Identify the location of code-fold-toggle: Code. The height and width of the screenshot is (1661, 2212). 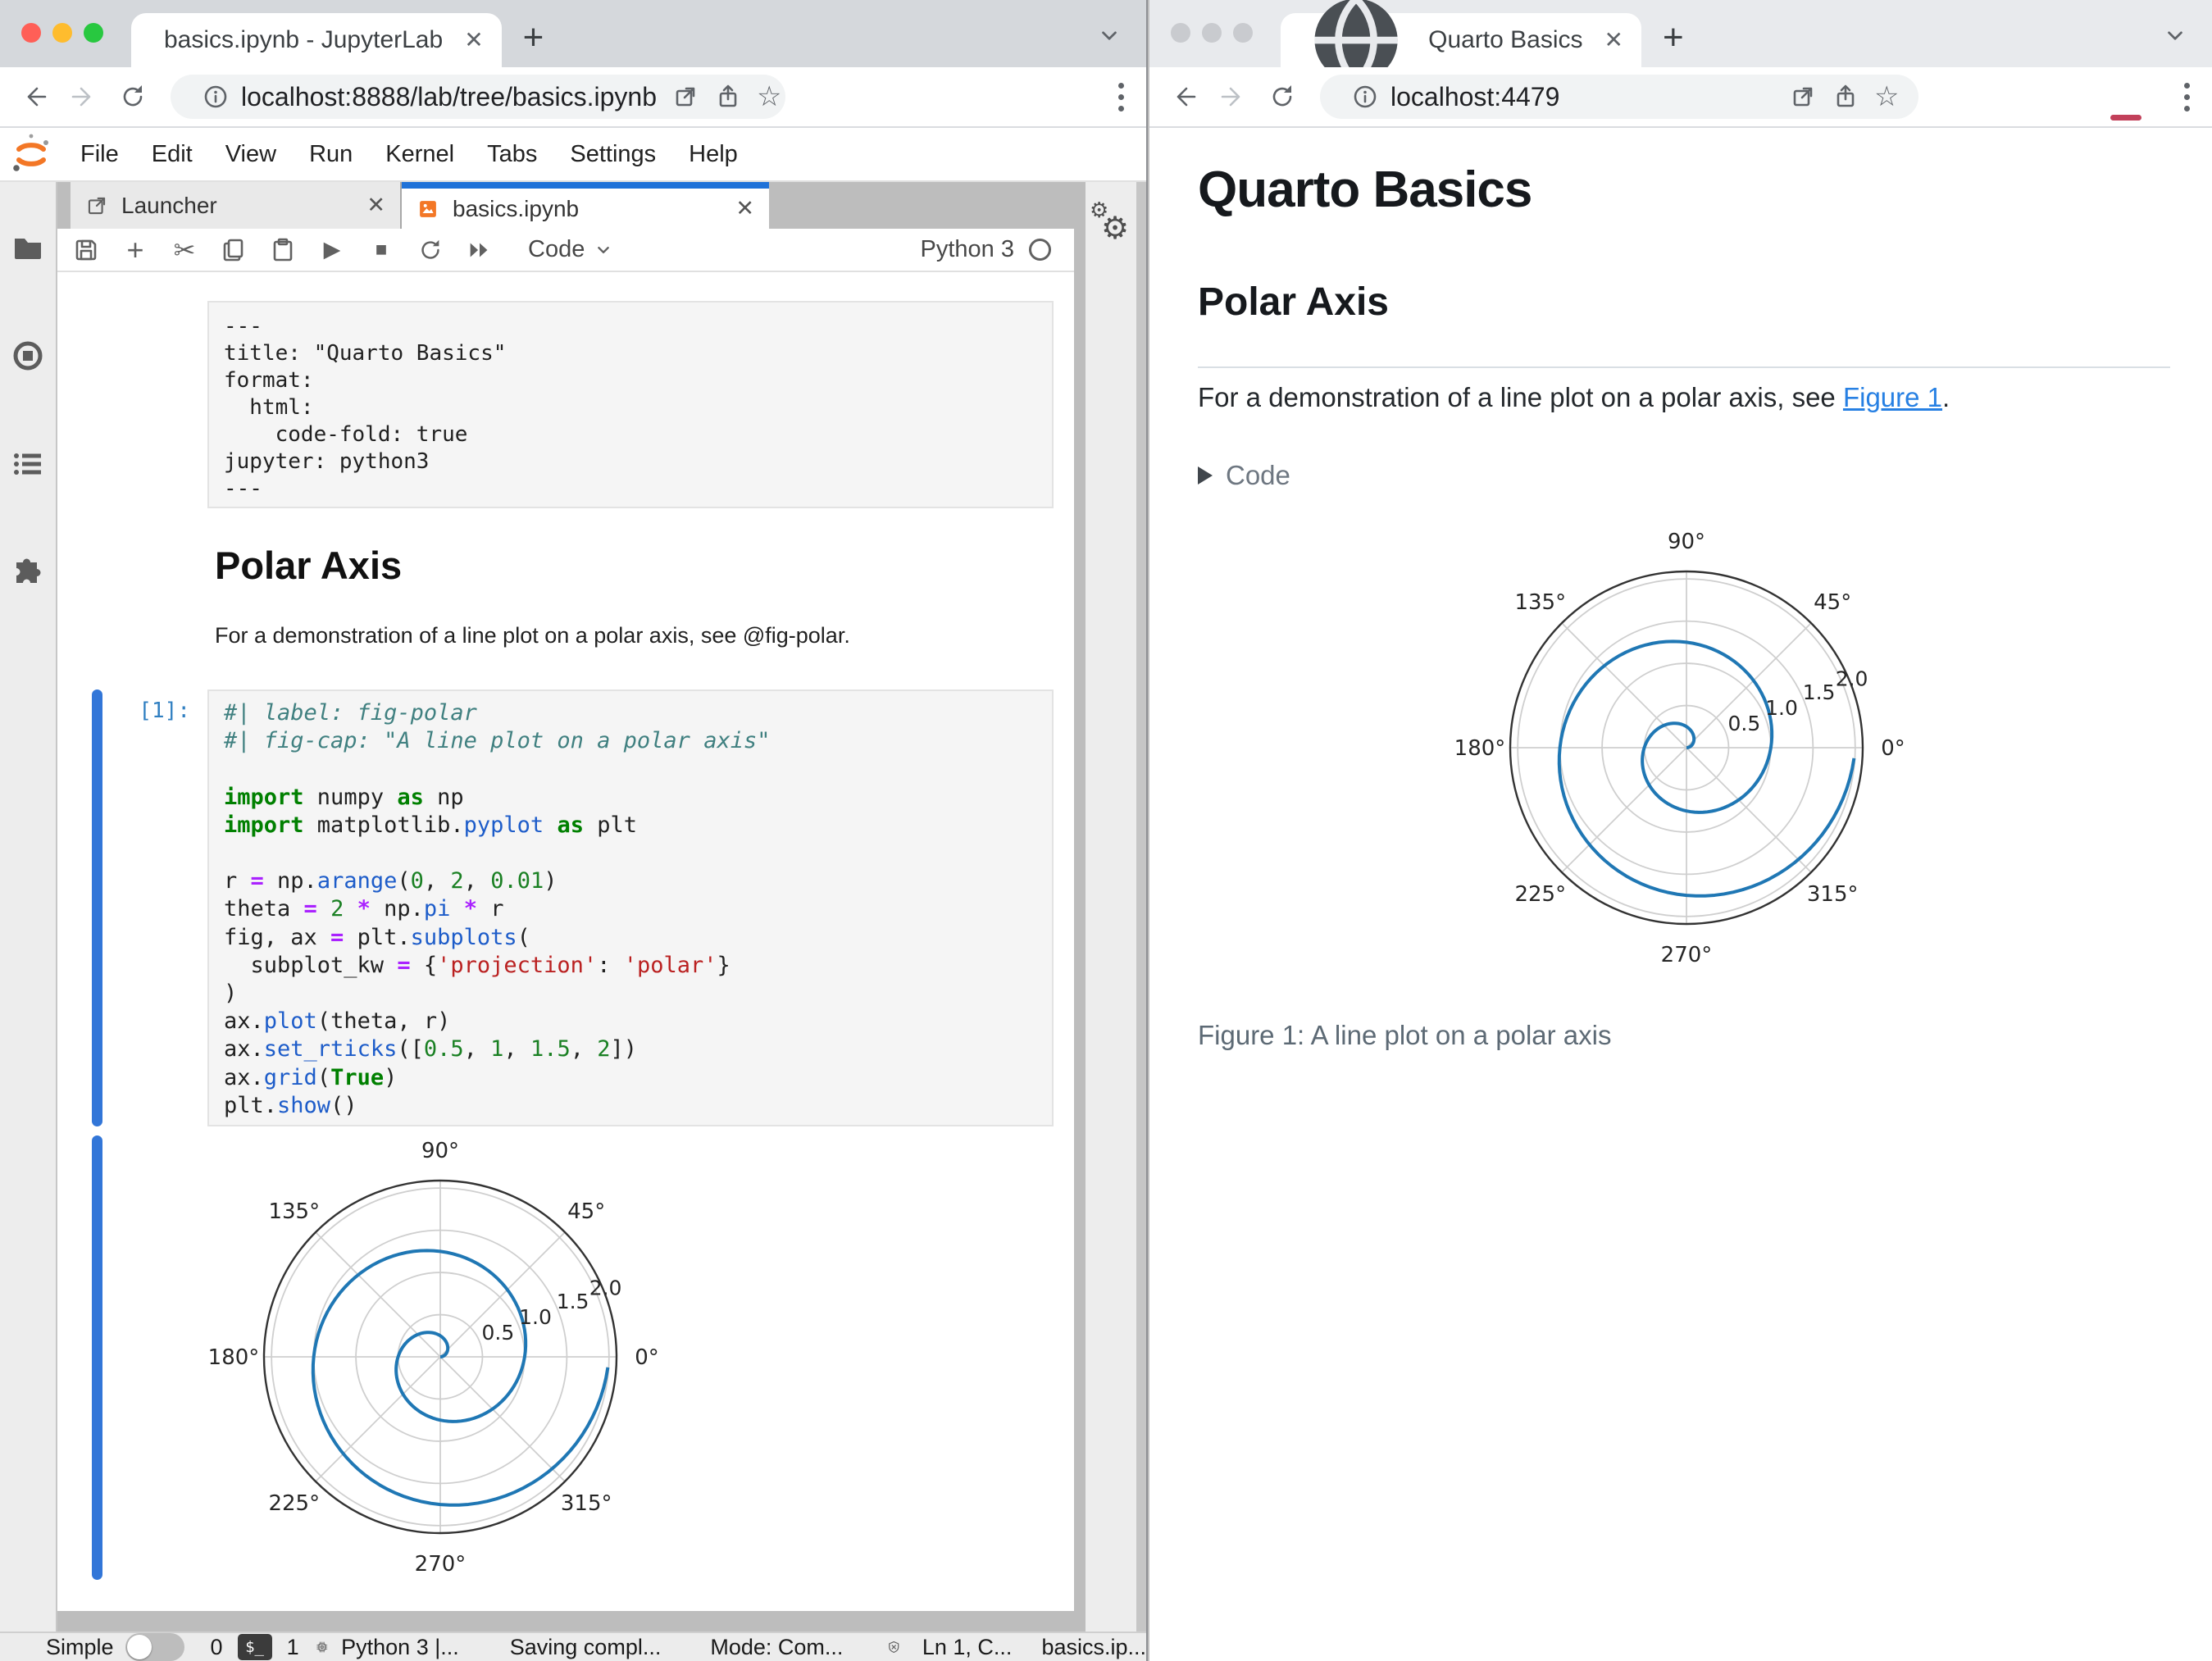
(1244, 475).